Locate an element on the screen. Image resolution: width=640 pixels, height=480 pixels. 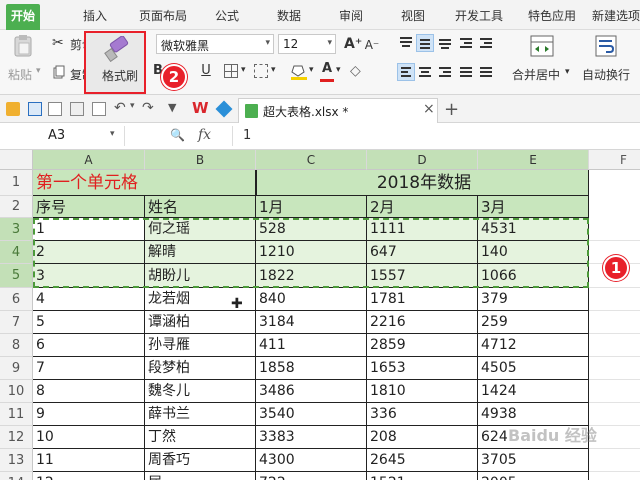
table-cell: 1521 is located at coordinates (422, 476).